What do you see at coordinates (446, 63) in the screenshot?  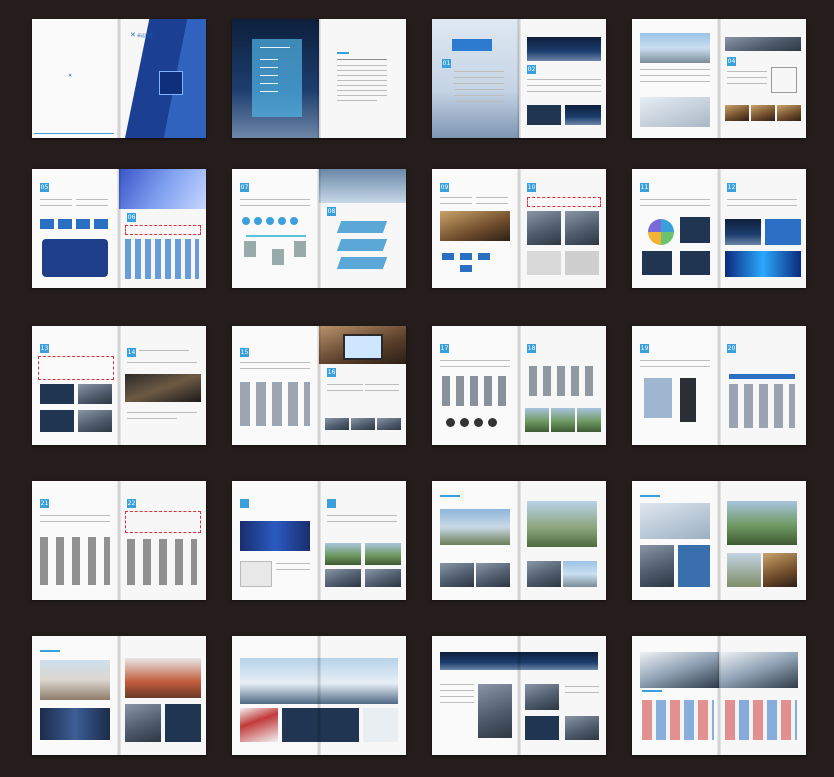 I see `page-number-badge: 01` at bounding box center [446, 63].